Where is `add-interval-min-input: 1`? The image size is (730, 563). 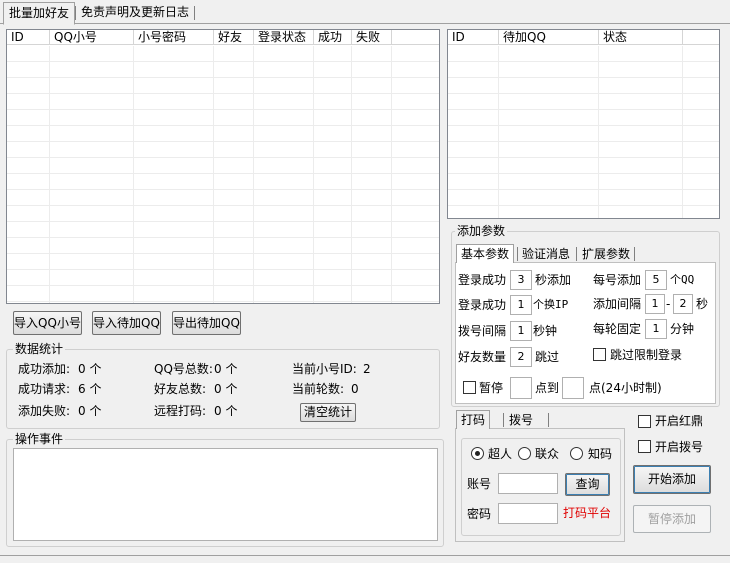
add-interval-min-input: 1 is located at coordinates (655, 304).